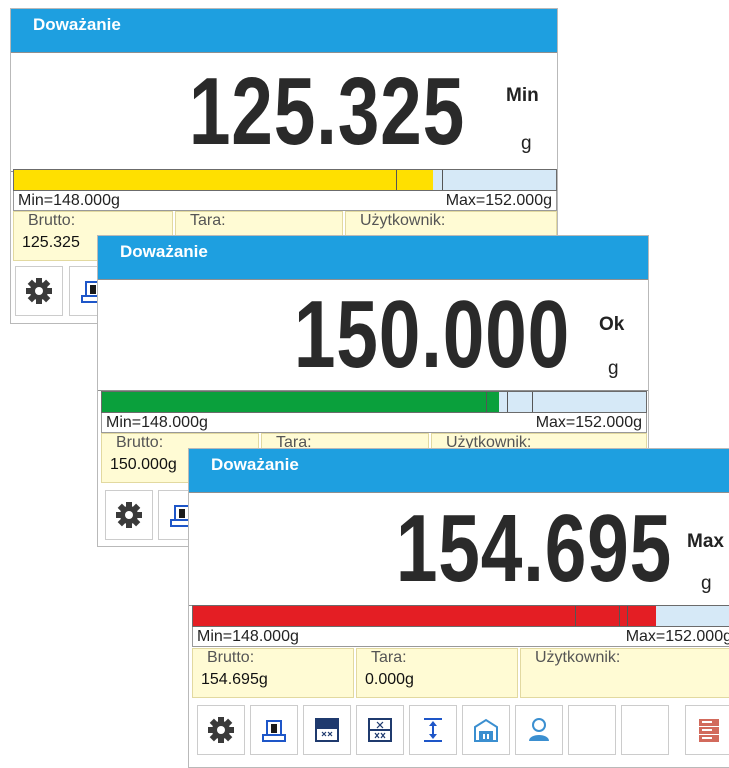 This screenshot has height=768, width=729. Describe the element at coordinates (431, 334) in the screenshot. I see `weight-value: 150.000` at that location.